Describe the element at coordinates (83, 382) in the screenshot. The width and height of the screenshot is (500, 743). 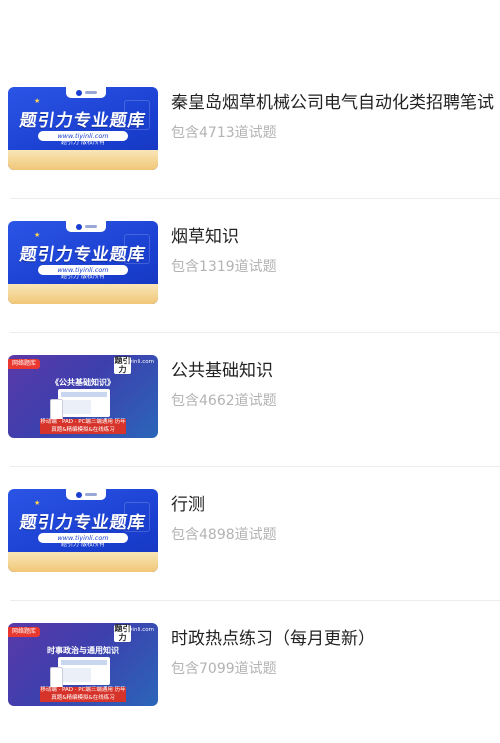
I see `thumbnail-book-title: 《公共基础知识》` at that location.